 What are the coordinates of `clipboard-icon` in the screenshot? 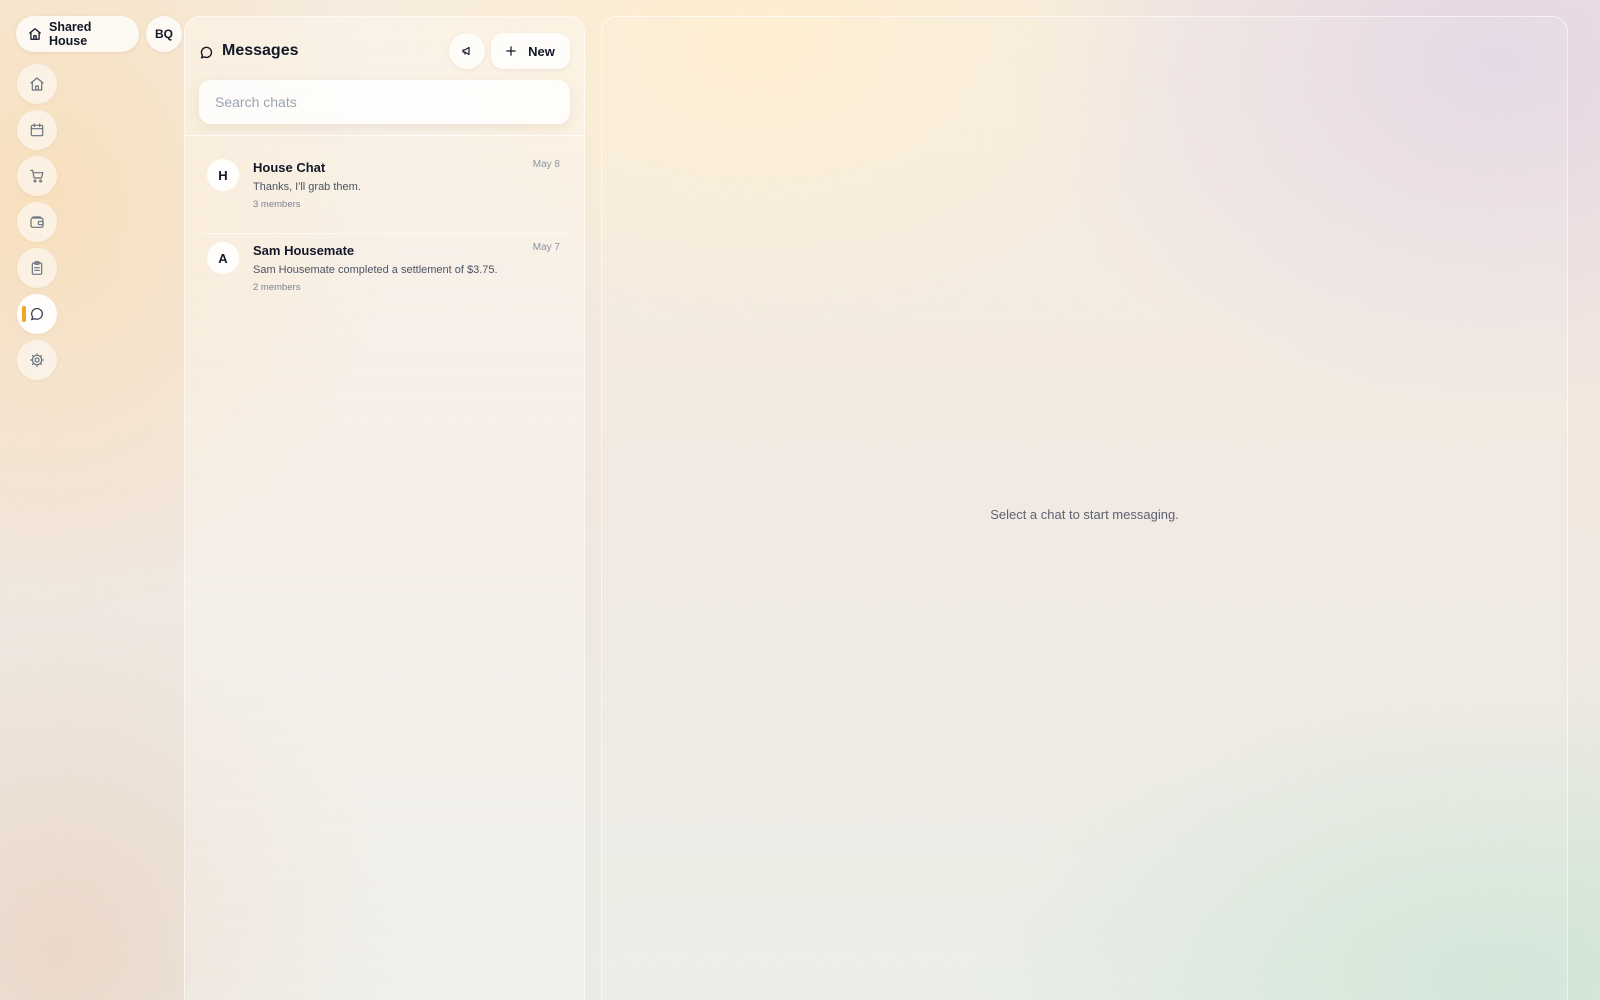 It's located at (37, 268).